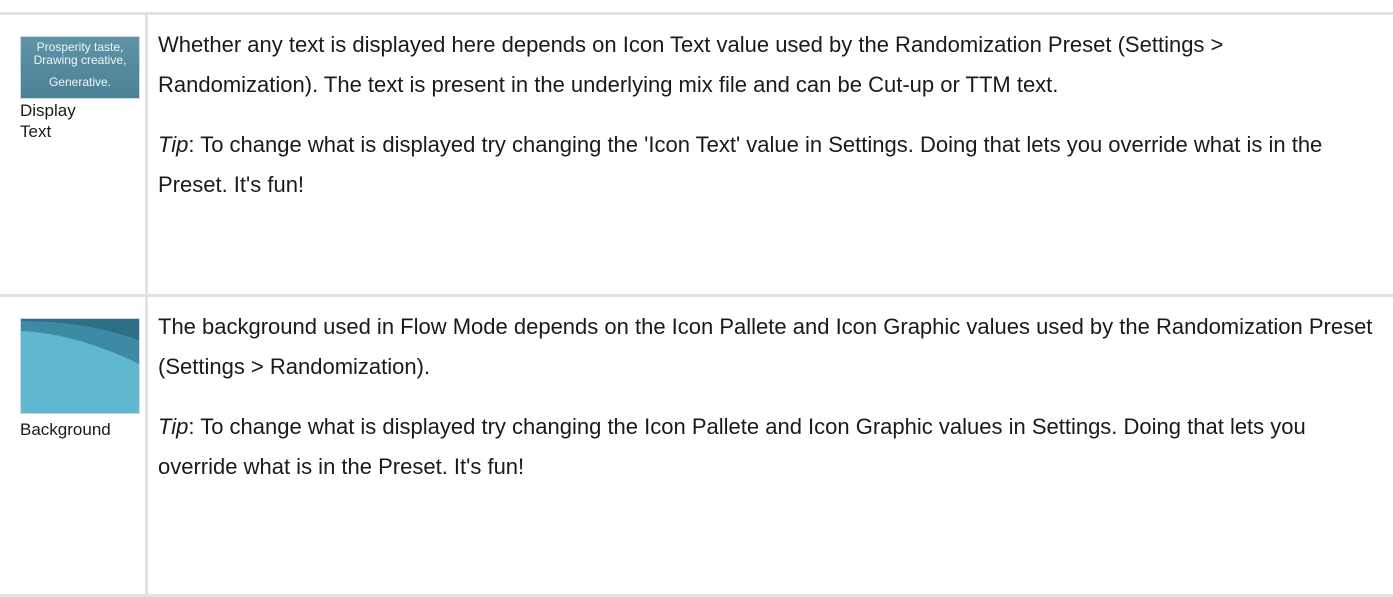 The width and height of the screenshot is (1393, 597). Describe the element at coordinates (65, 429) in the screenshot. I see `row-caption: Background` at that location.